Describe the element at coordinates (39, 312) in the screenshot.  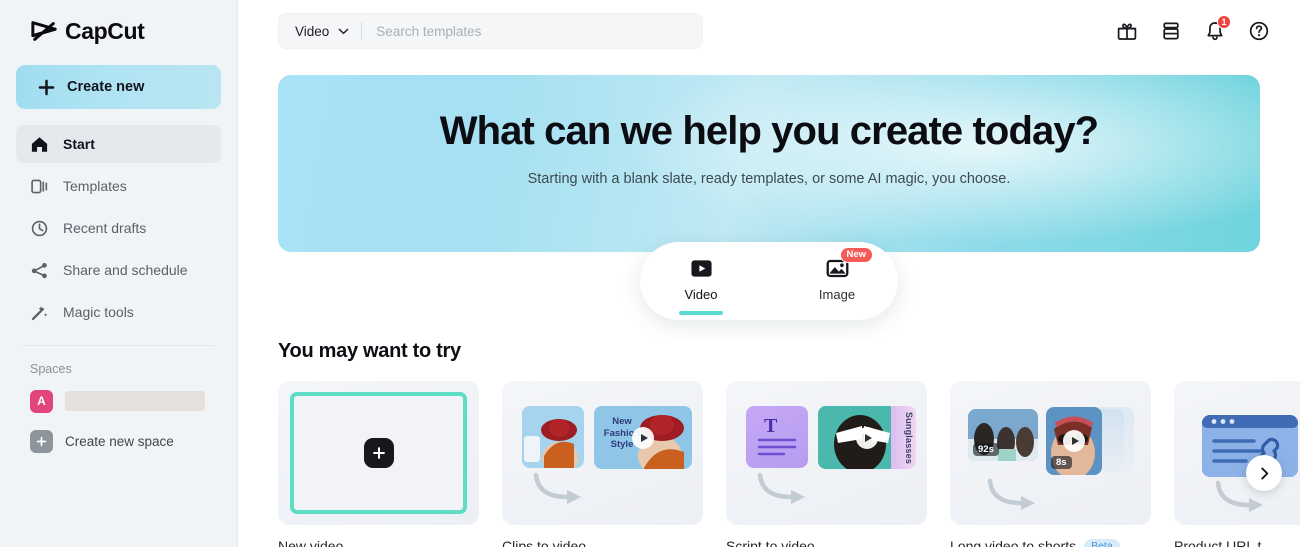
I see `wand-icon` at that location.